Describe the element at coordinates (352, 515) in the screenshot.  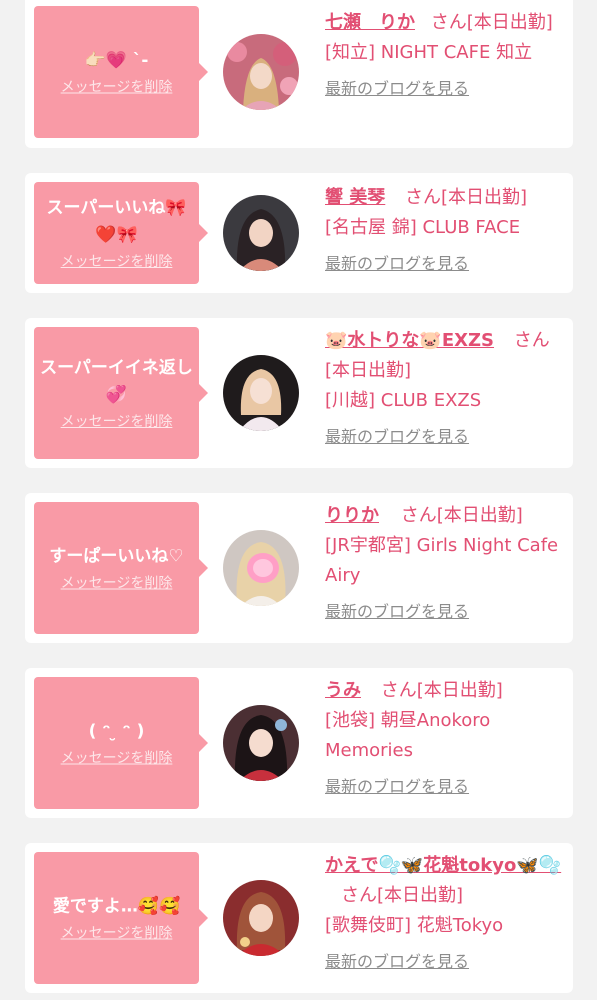
I see `cast-name-link: りりか` at that location.